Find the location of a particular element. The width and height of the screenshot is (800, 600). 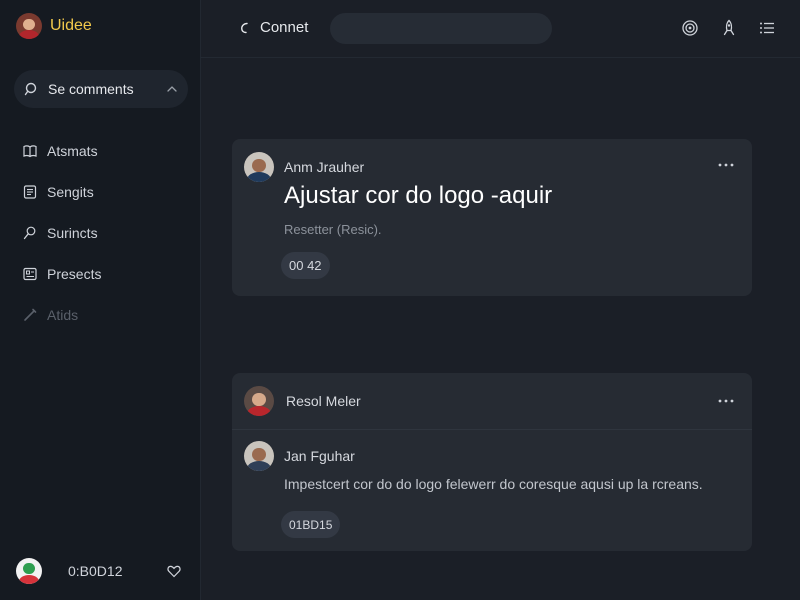

back-button: Connet is located at coordinates (273, 27).